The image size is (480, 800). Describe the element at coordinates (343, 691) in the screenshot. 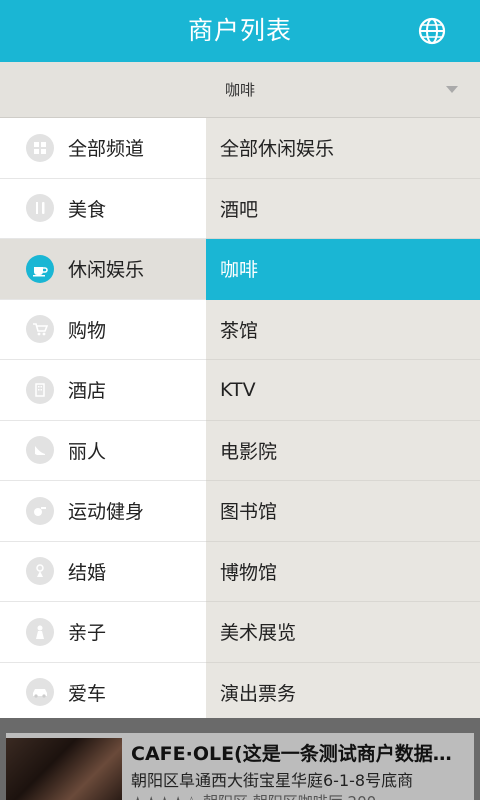

I see `subcategory-item: 演出票务` at that location.